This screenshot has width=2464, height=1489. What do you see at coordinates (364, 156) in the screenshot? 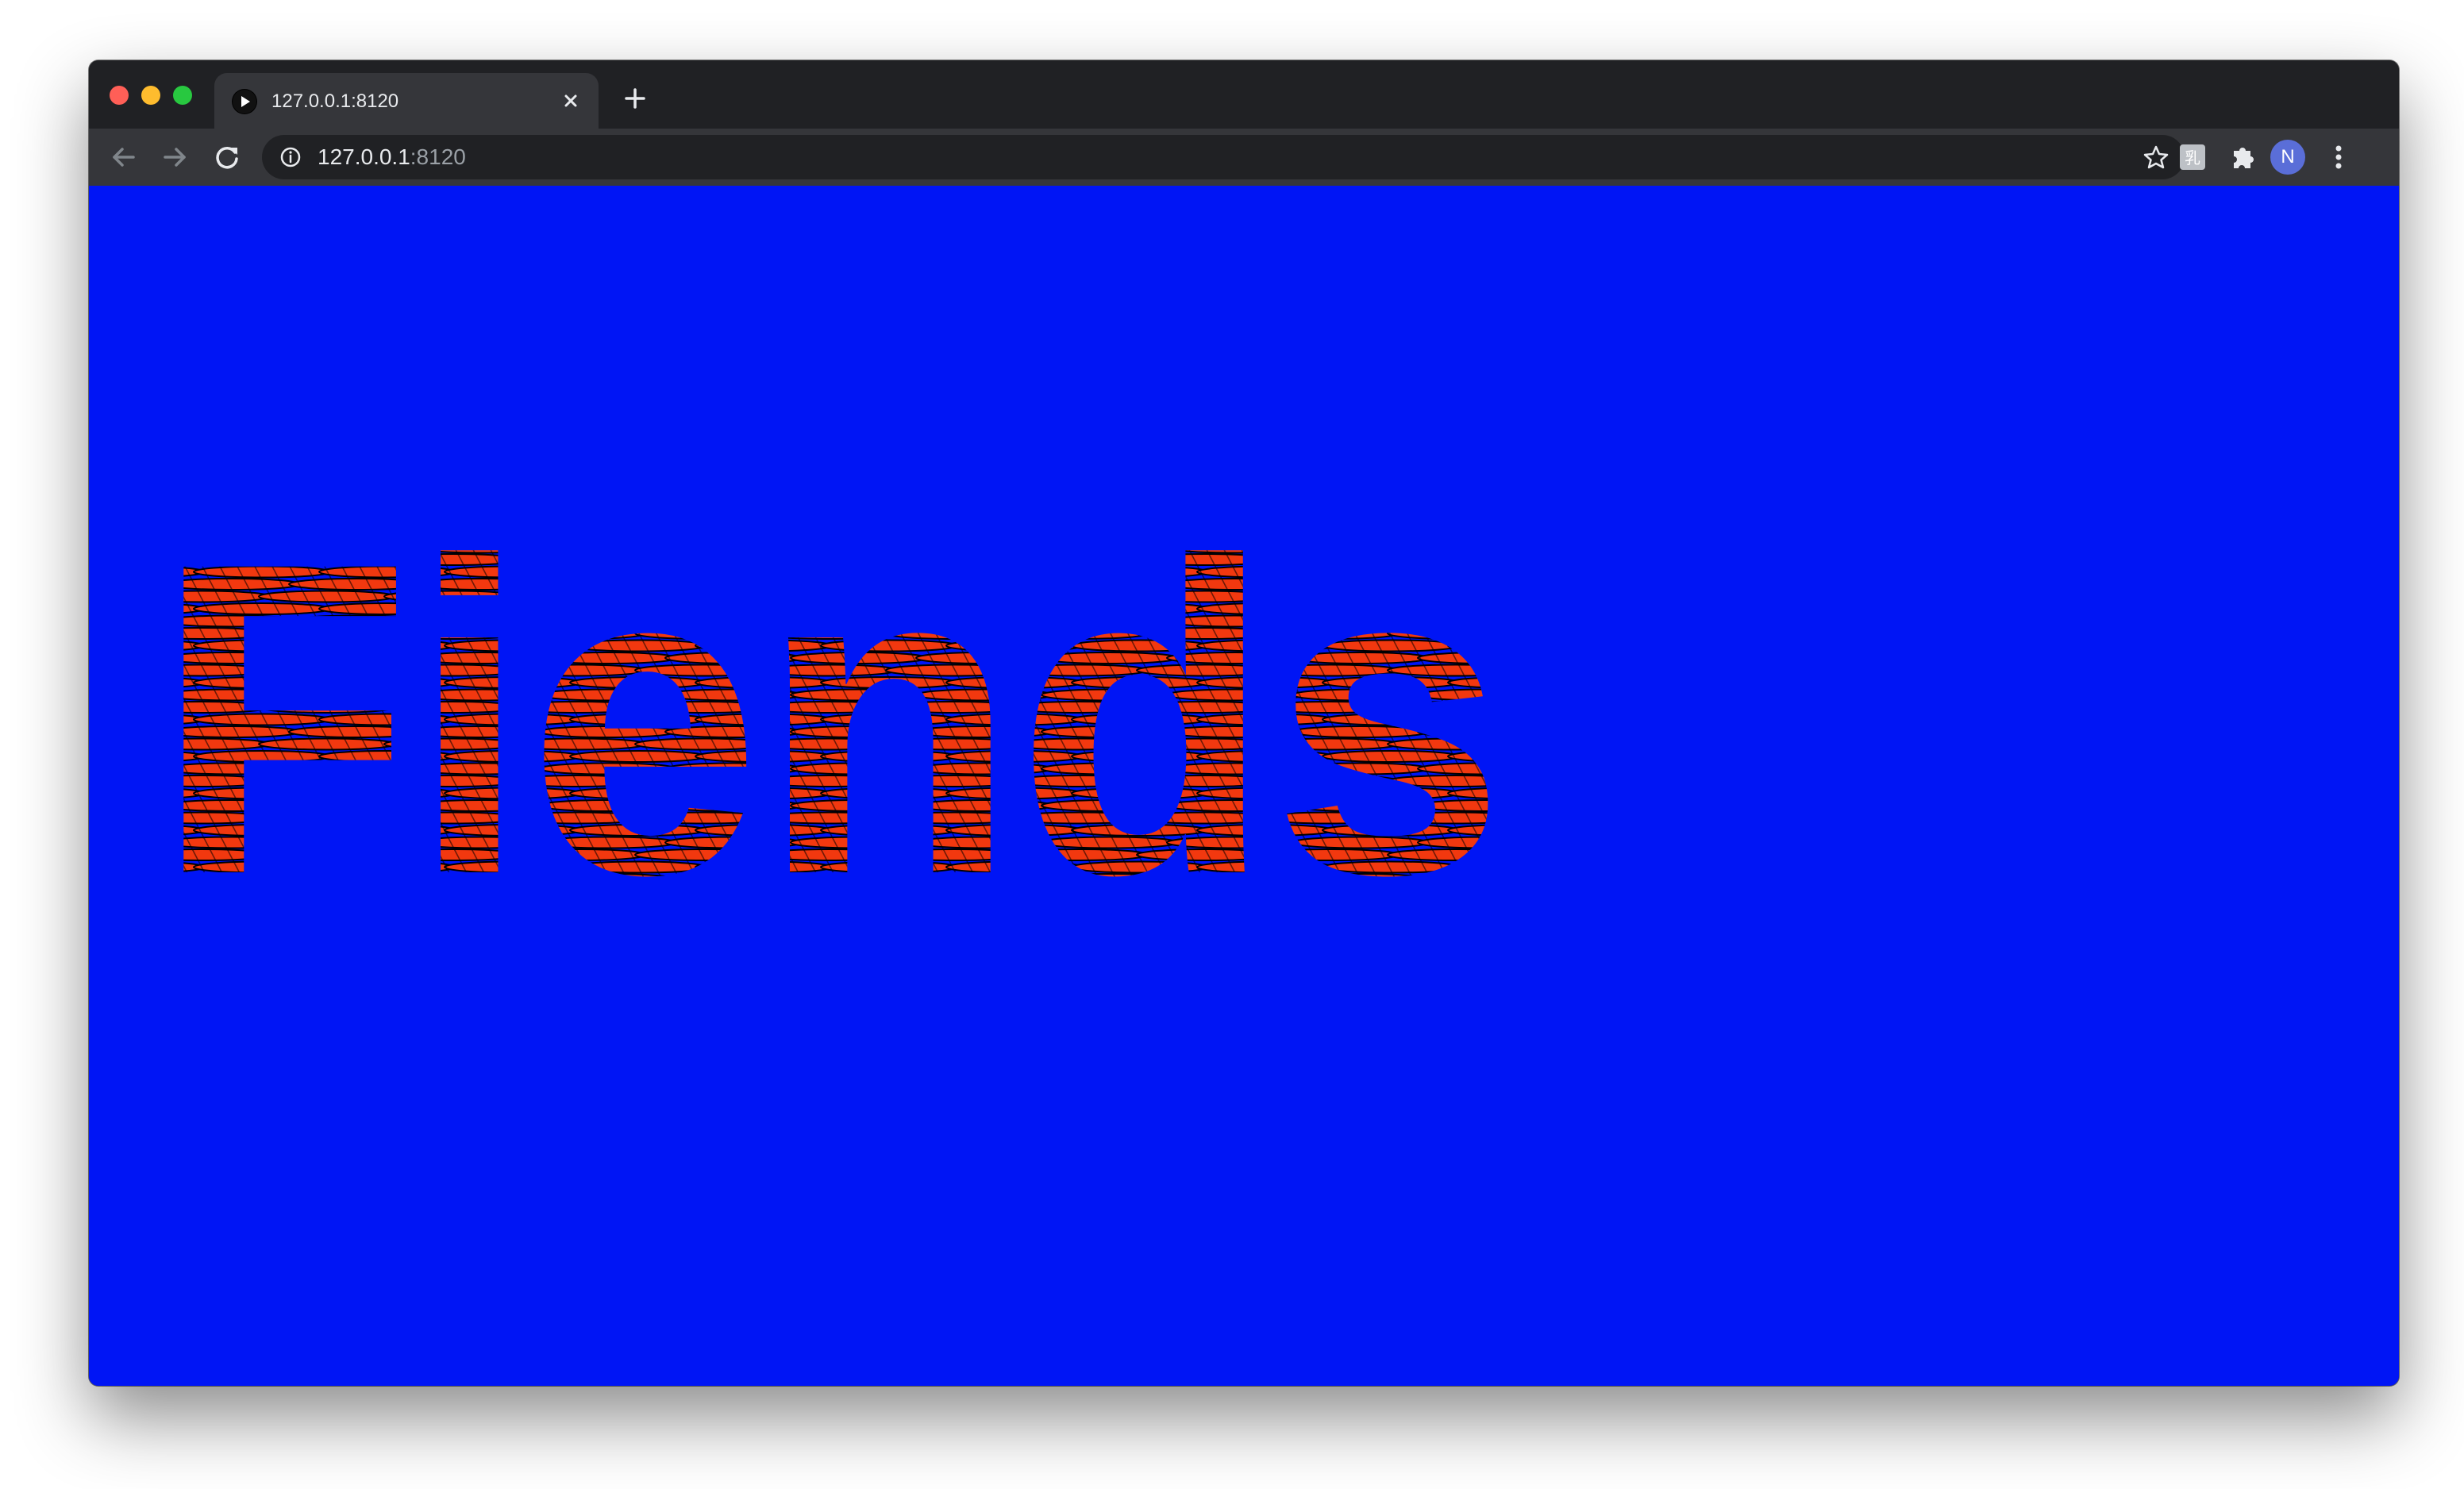
I see `url-host: 127.0.0.1` at bounding box center [364, 156].